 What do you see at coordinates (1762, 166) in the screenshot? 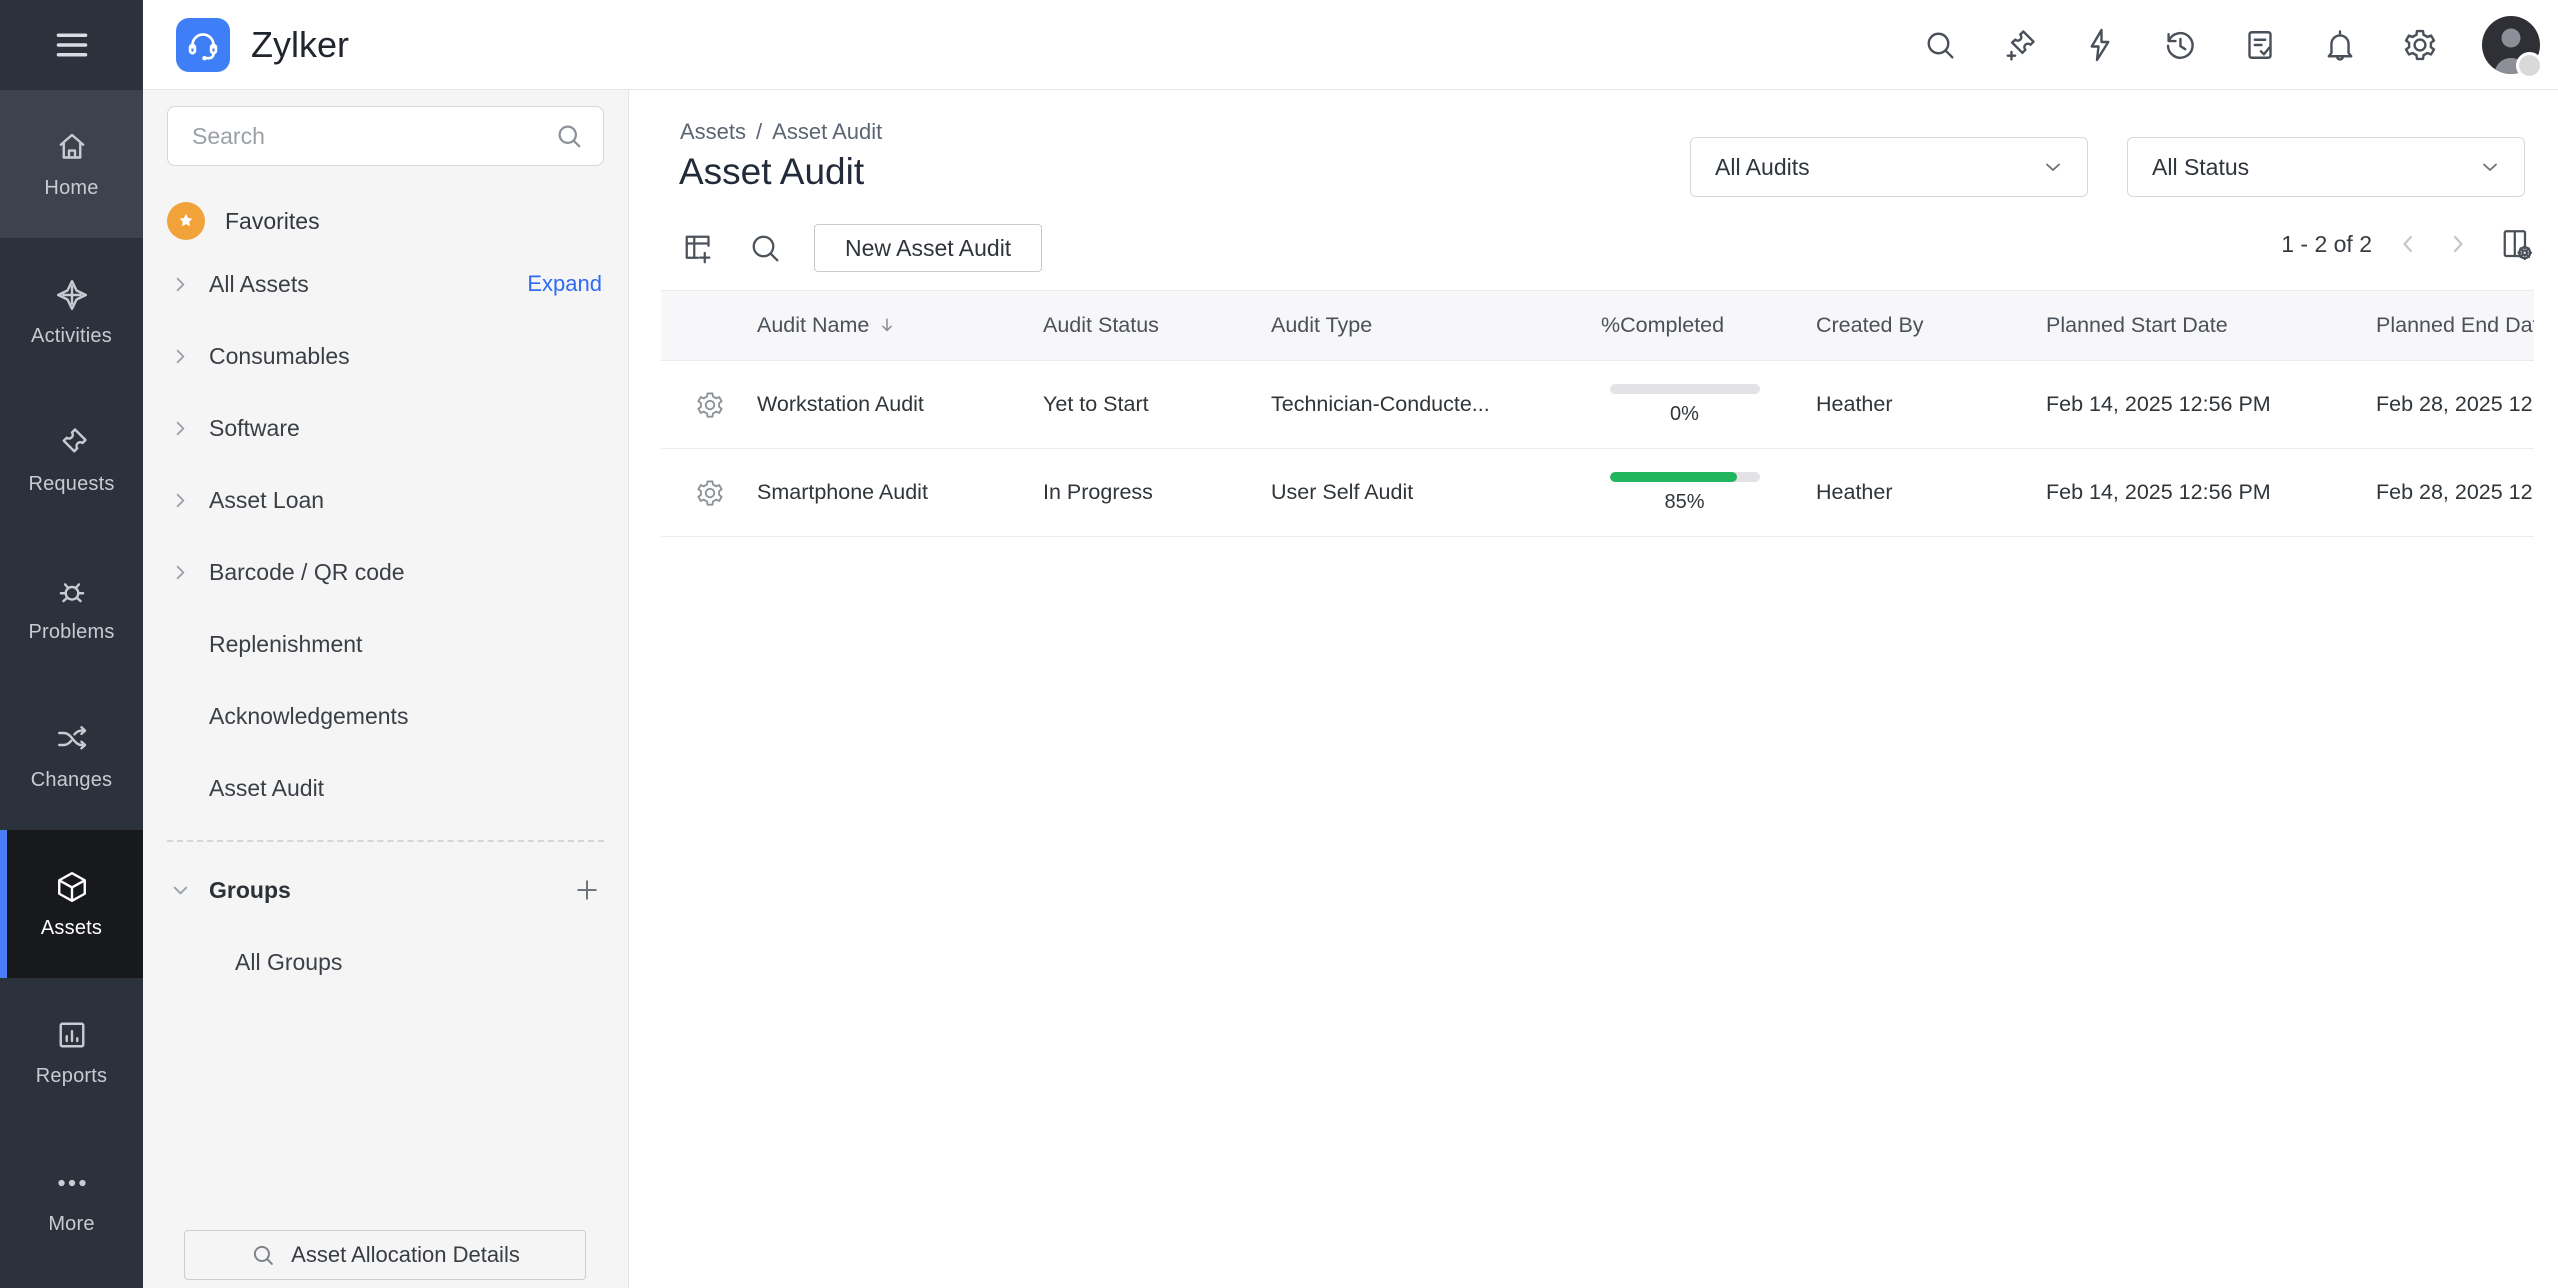
I see `audits-filter-value: All Audits` at bounding box center [1762, 166].